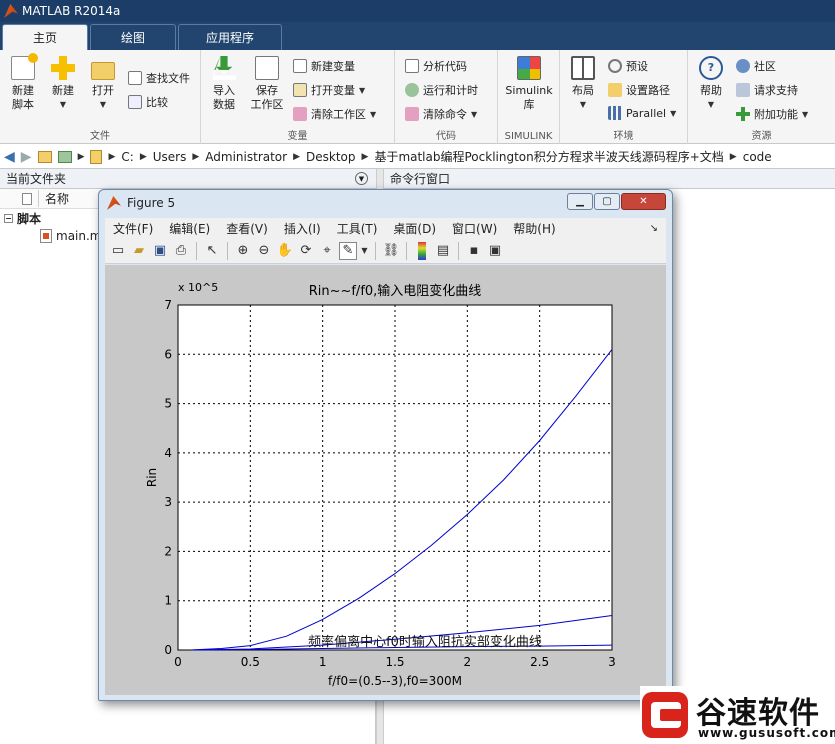 Image resolution: width=835 pixels, height=744 pixels. What do you see at coordinates (583, 84) in the screenshot?
I see `layout-button: 布局 ▼` at bounding box center [583, 84].